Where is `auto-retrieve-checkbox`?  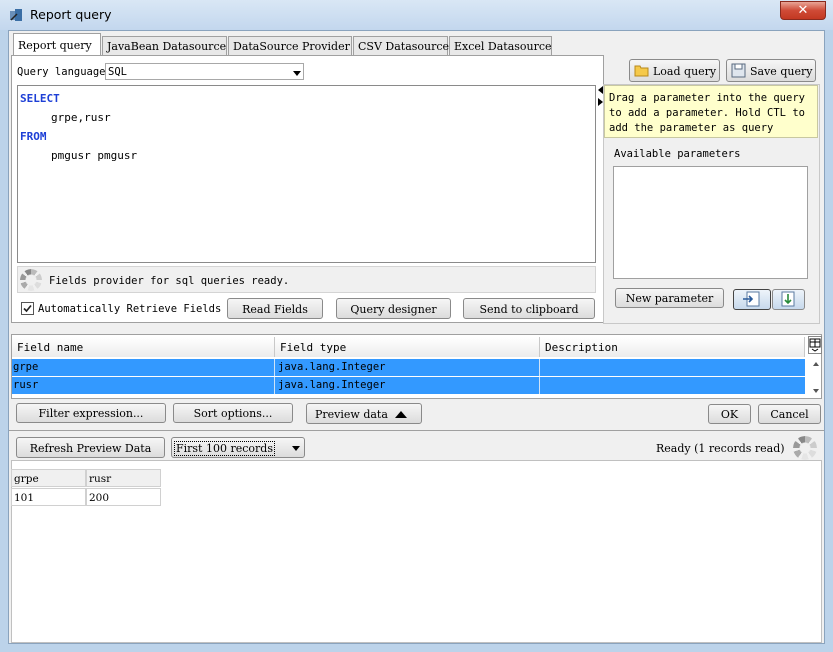 auto-retrieve-checkbox is located at coordinates (27, 308).